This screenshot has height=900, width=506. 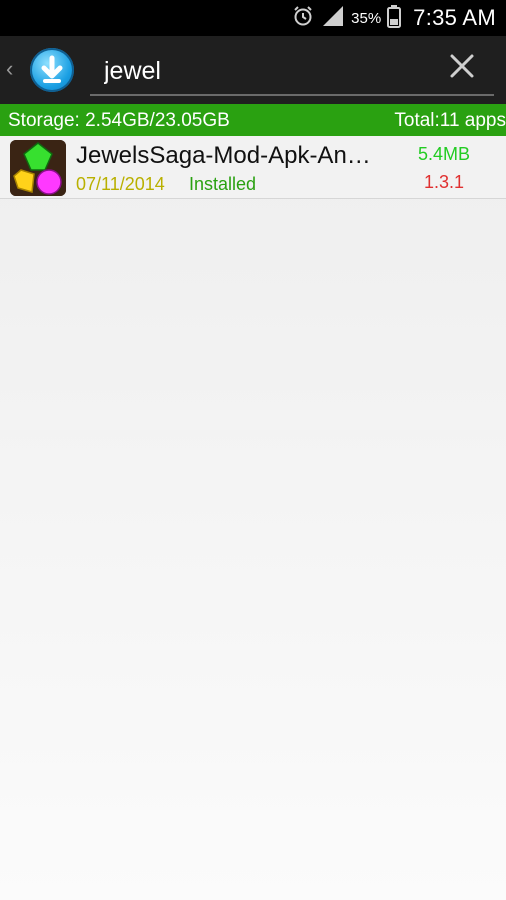 I want to click on storage-usage-text: Storage: 2.54GB/23.05GB, so click(x=119, y=120).